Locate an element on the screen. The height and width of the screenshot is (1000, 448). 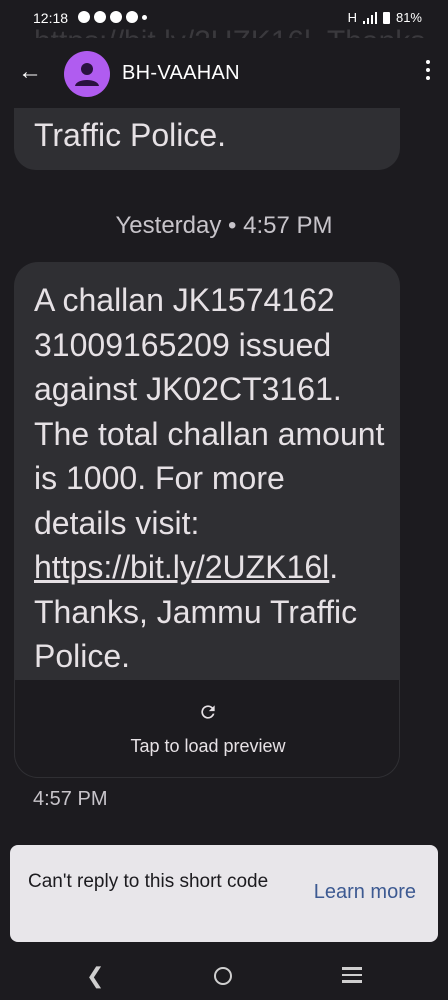
person-icon is located at coordinates (87, 74).